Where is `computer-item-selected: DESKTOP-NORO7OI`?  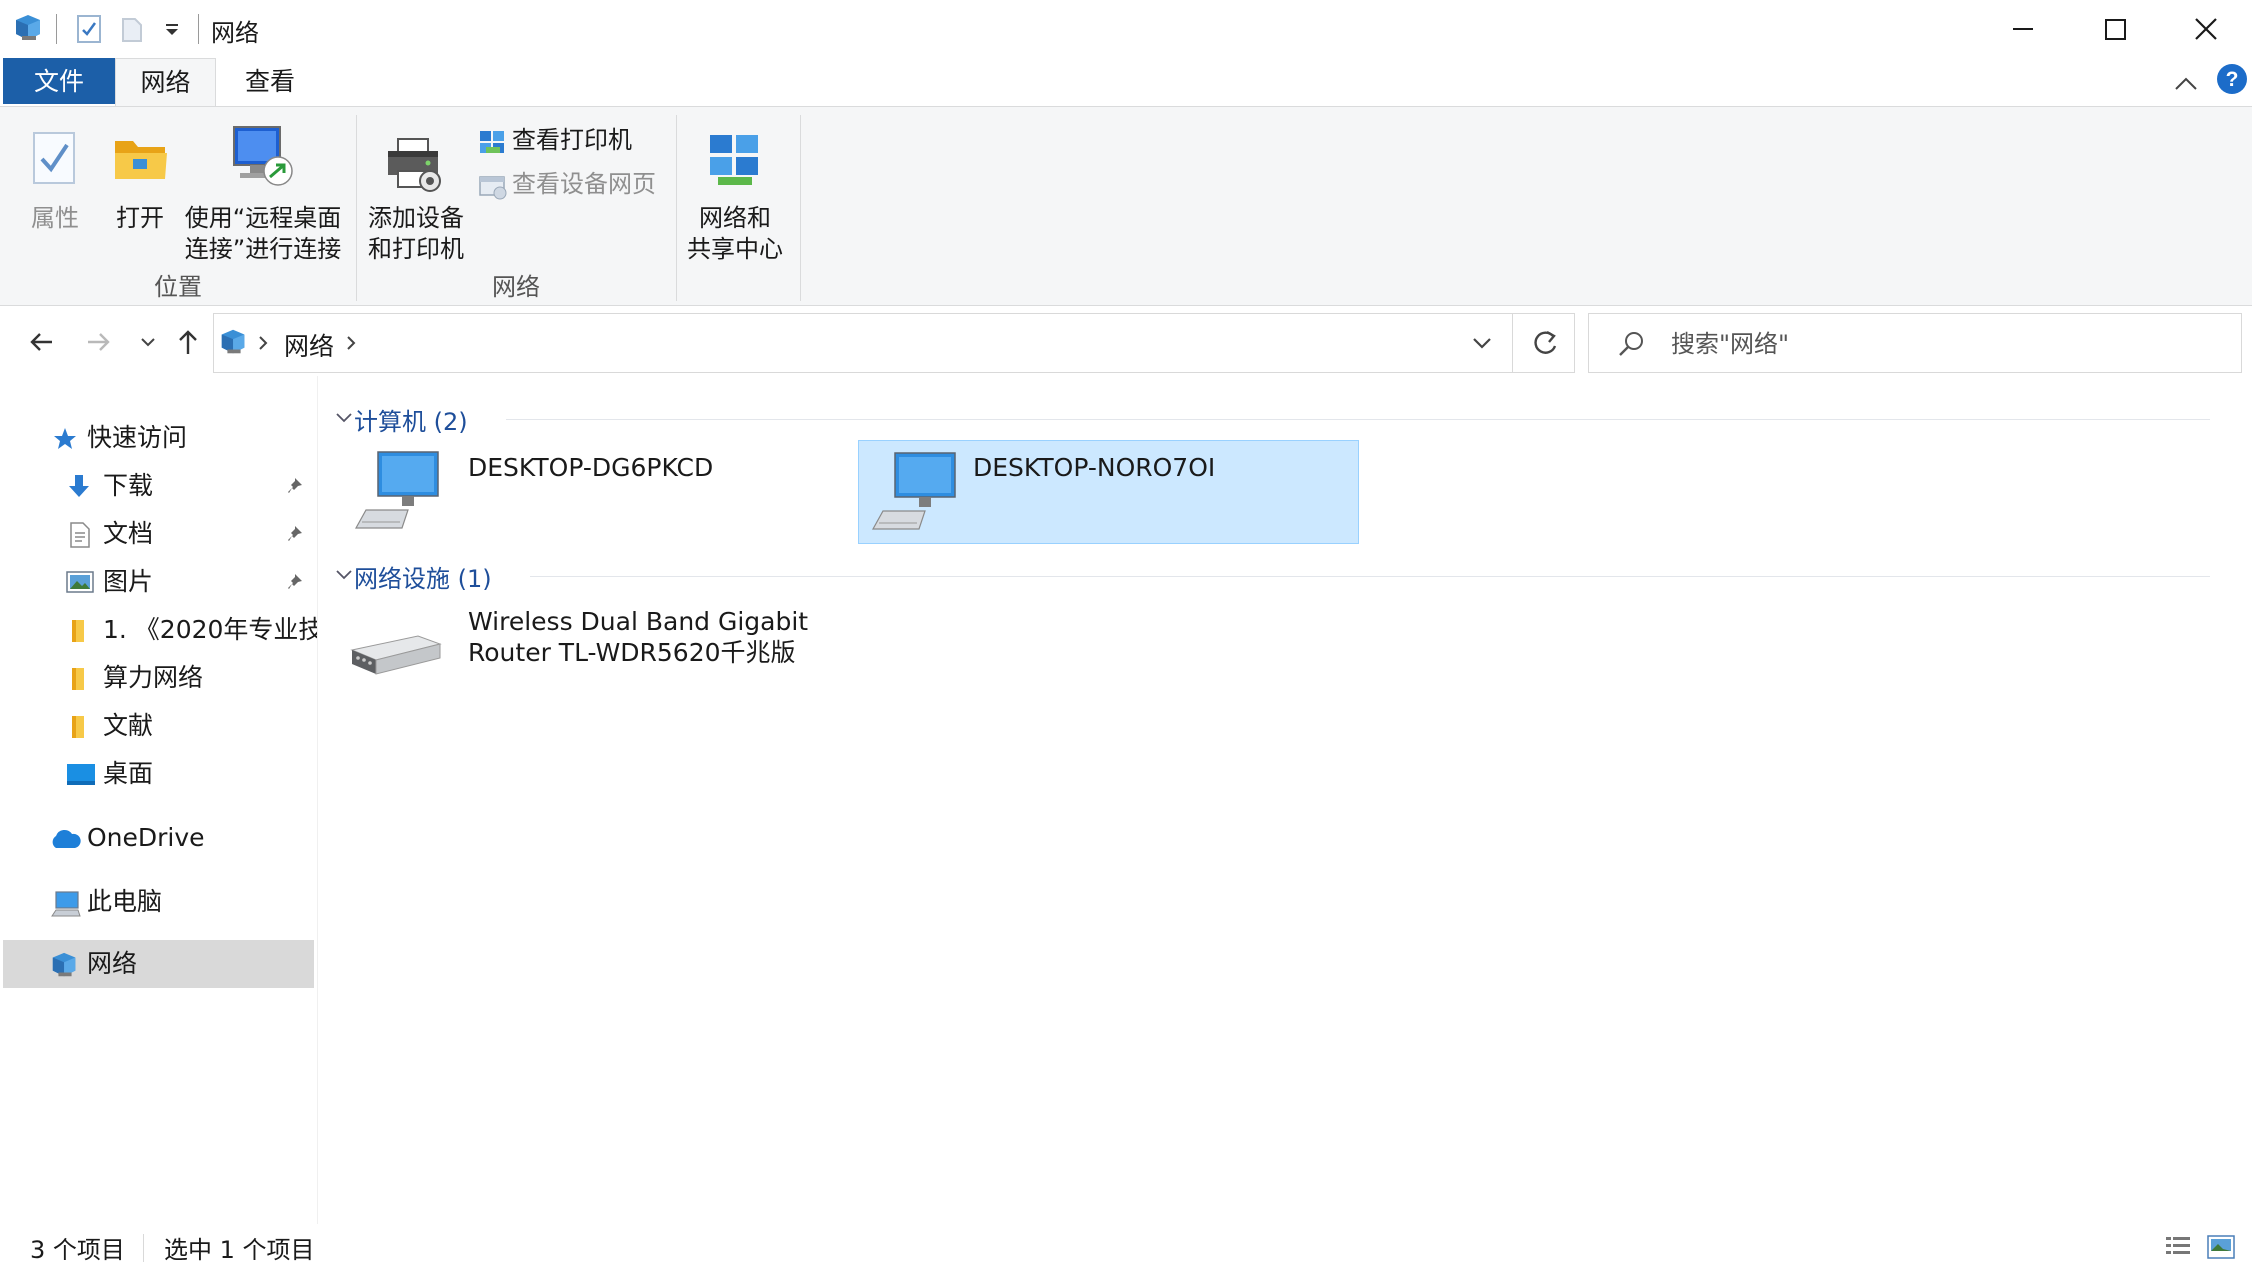
computer-item-selected: DESKTOP-NORO7OI is located at coordinates (1108, 492).